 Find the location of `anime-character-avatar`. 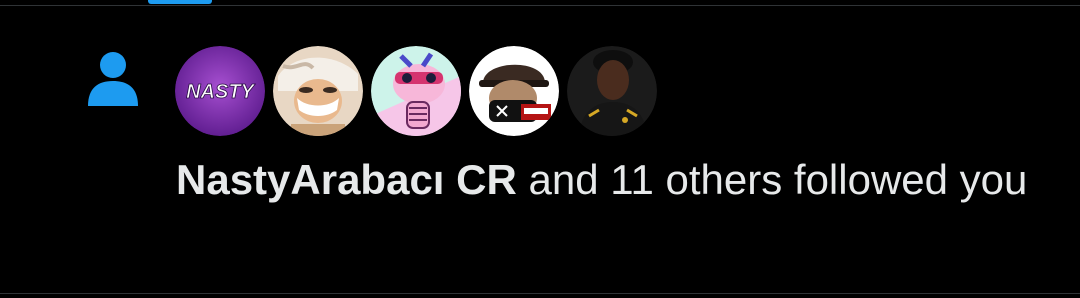

anime-character-avatar is located at coordinates (318, 91).